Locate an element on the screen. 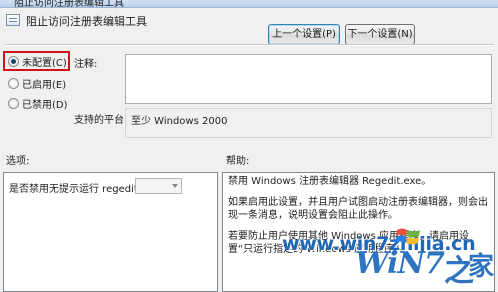 This screenshot has width=498, height=292. options-dropdown is located at coordinates (158, 186).